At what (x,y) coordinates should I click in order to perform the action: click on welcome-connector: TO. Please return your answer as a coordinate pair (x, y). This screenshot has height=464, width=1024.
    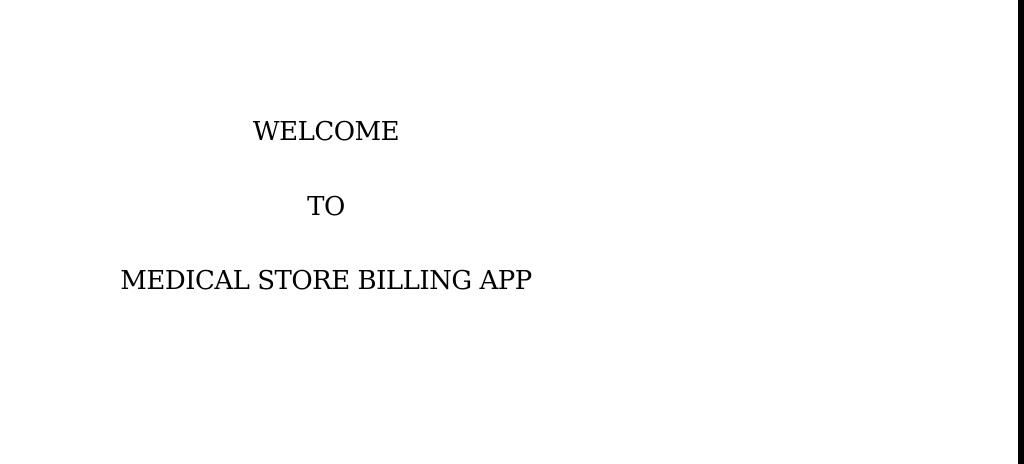
    Looking at the image, I should click on (326, 207).